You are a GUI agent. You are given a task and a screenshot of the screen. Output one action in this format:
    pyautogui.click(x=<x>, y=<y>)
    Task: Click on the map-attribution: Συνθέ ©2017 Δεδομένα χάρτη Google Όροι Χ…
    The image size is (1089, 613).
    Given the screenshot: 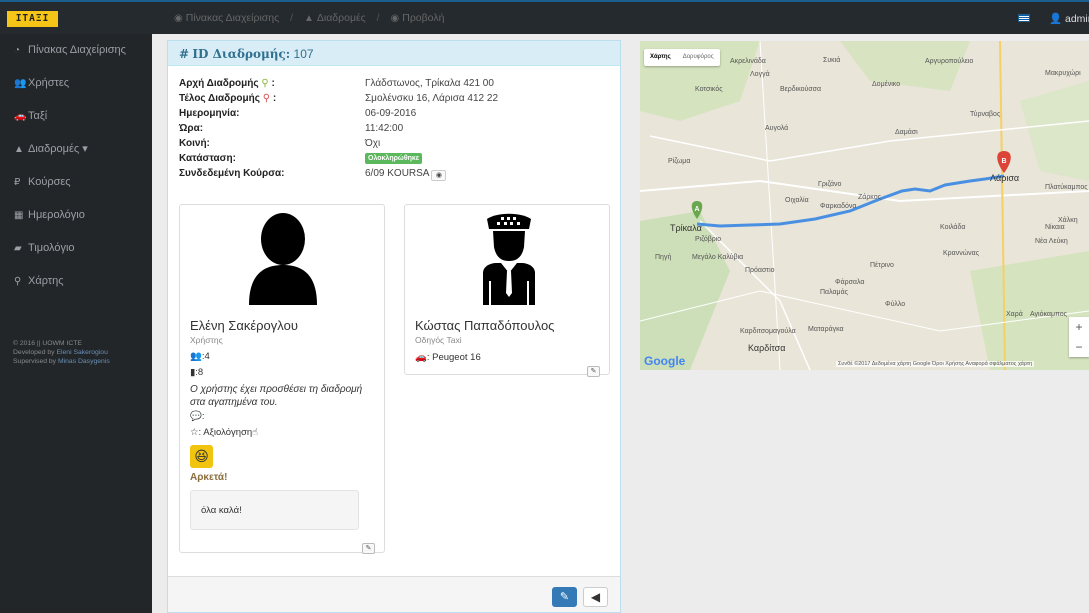 What is the action you would take?
    pyautogui.click(x=935, y=364)
    